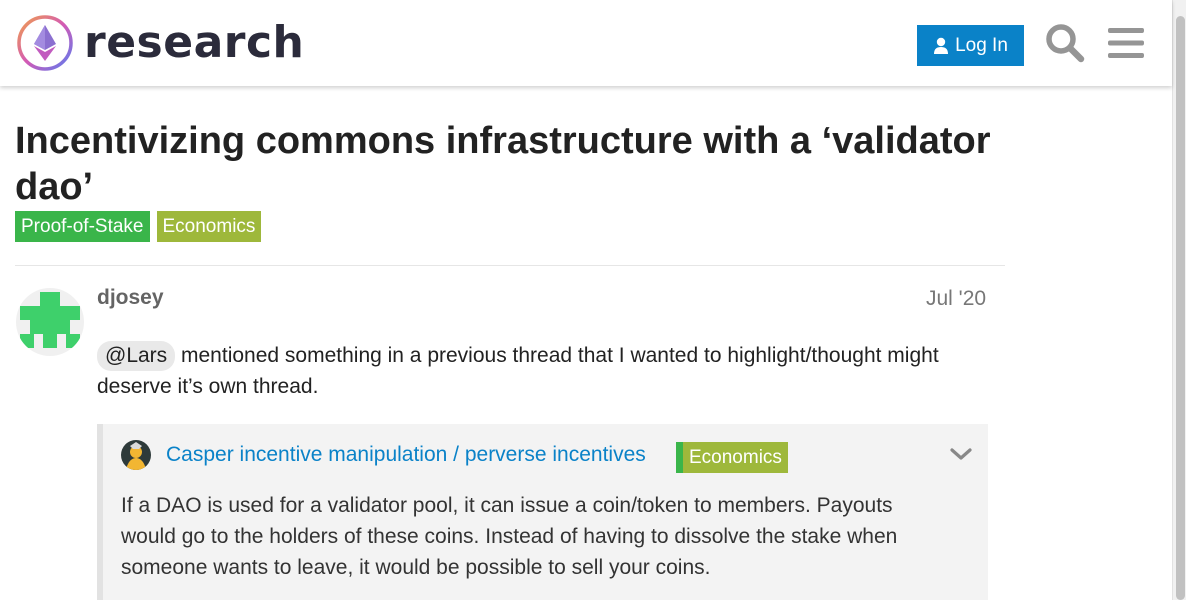 The image size is (1186, 600). Describe the element at coordinates (941, 45) in the screenshot. I see `user-icon` at that location.